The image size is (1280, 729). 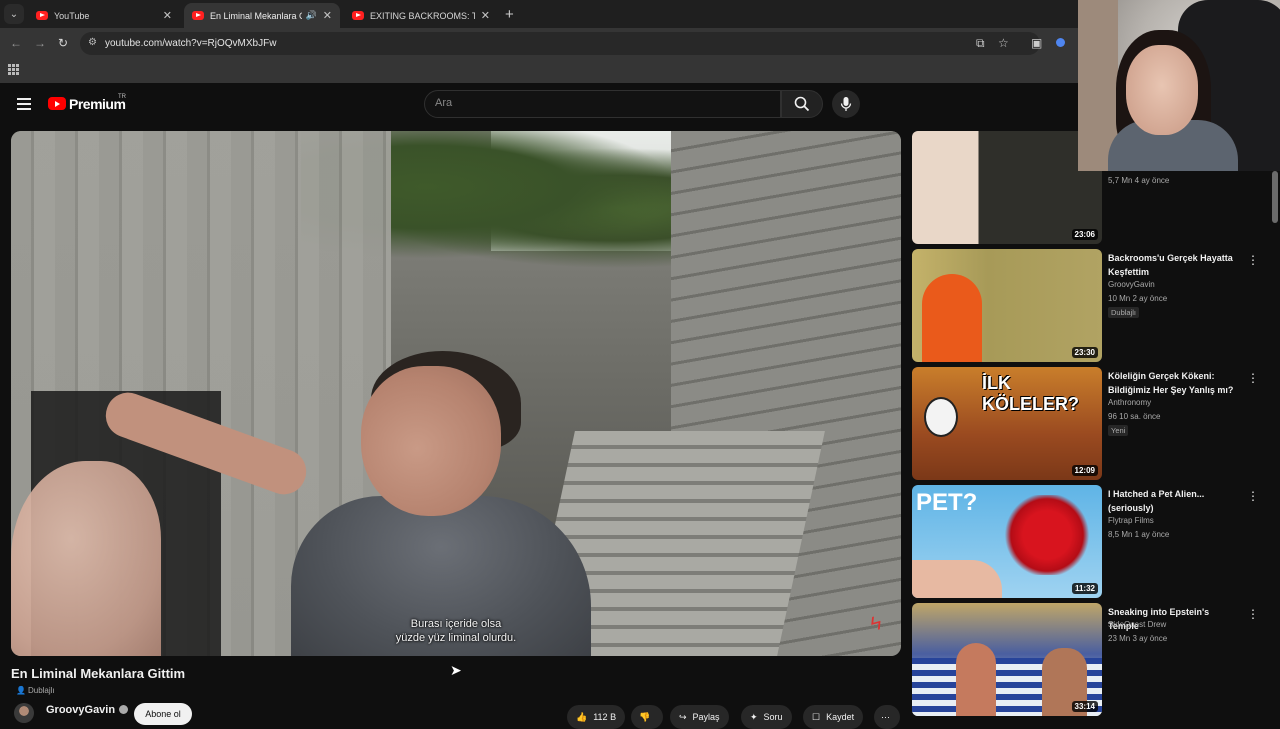 What do you see at coordinates (92, 42) in the screenshot?
I see `site-info-icon: ⚙` at bounding box center [92, 42].